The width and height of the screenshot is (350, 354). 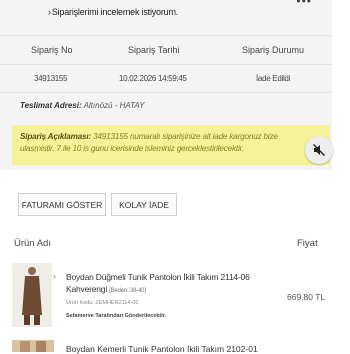 I want to click on col-price: Fiyat, so click(x=307, y=243).